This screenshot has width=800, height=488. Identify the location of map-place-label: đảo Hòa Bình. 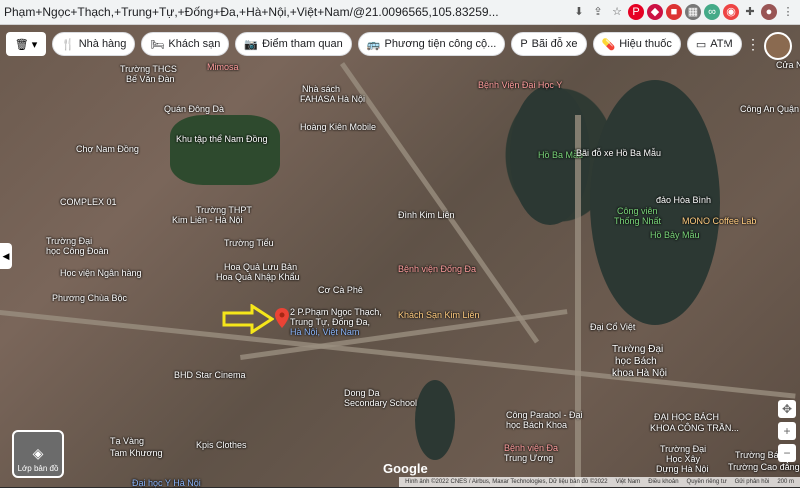
(683, 200).